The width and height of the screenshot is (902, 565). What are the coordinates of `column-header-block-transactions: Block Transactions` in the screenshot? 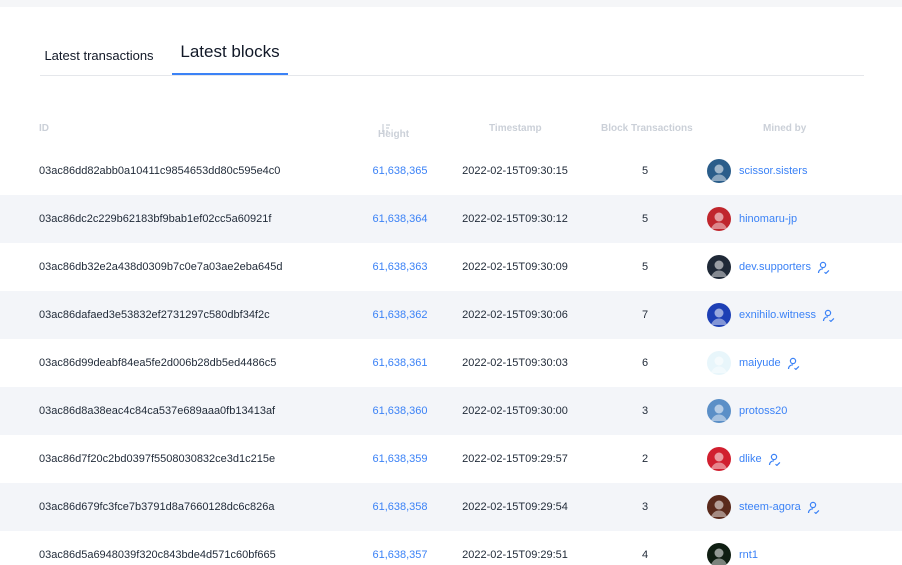 It's located at (647, 128).